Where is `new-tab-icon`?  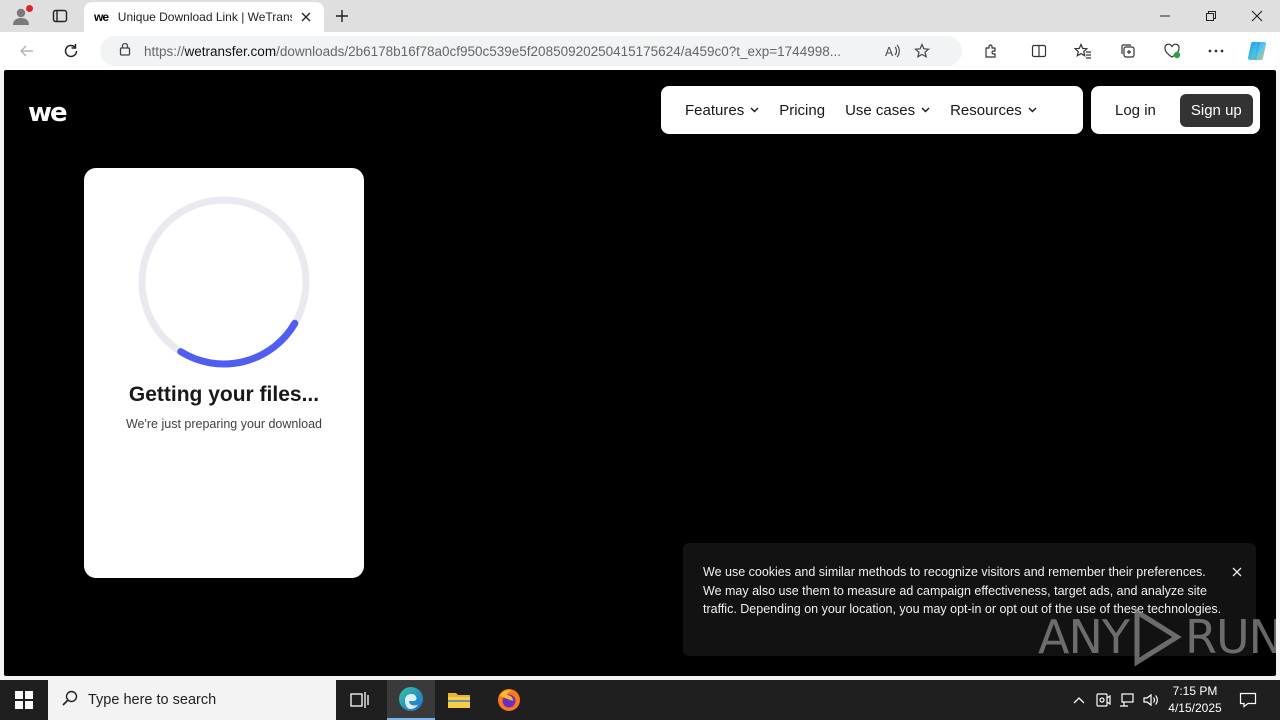
new-tab-icon is located at coordinates (342, 16).